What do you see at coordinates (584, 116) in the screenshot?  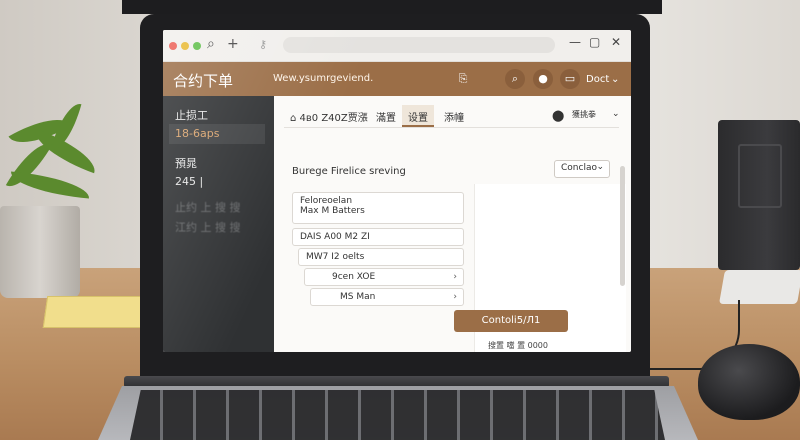 I see `toolbar-right-label: 獲挑拳` at bounding box center [584, 116].